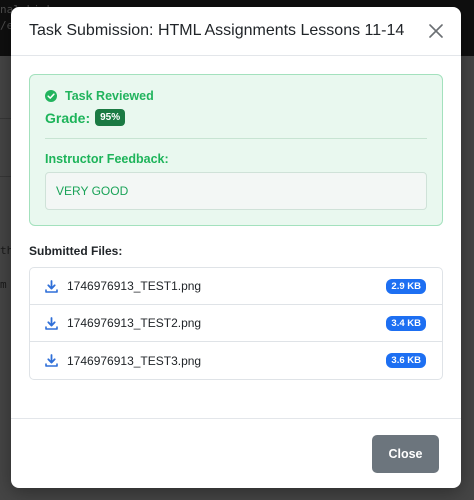 This screenshot has height=500, width=474. What do you see at coordinates (236, 117) in the screenshot?
I see `grade-row: Grade: 95%` at bounding box center [236, 117].